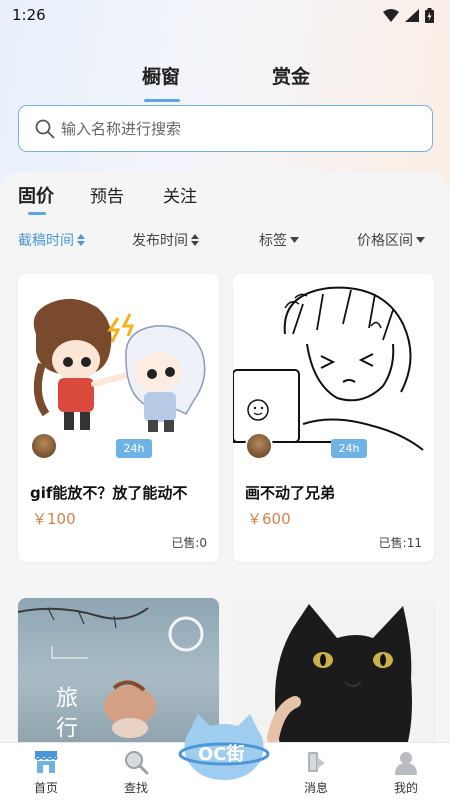  What do you see at coordinates (225, 82) in the screenshot?
I see `top-tabs: 橱窗 赏金` at bounding box center [225, 82].